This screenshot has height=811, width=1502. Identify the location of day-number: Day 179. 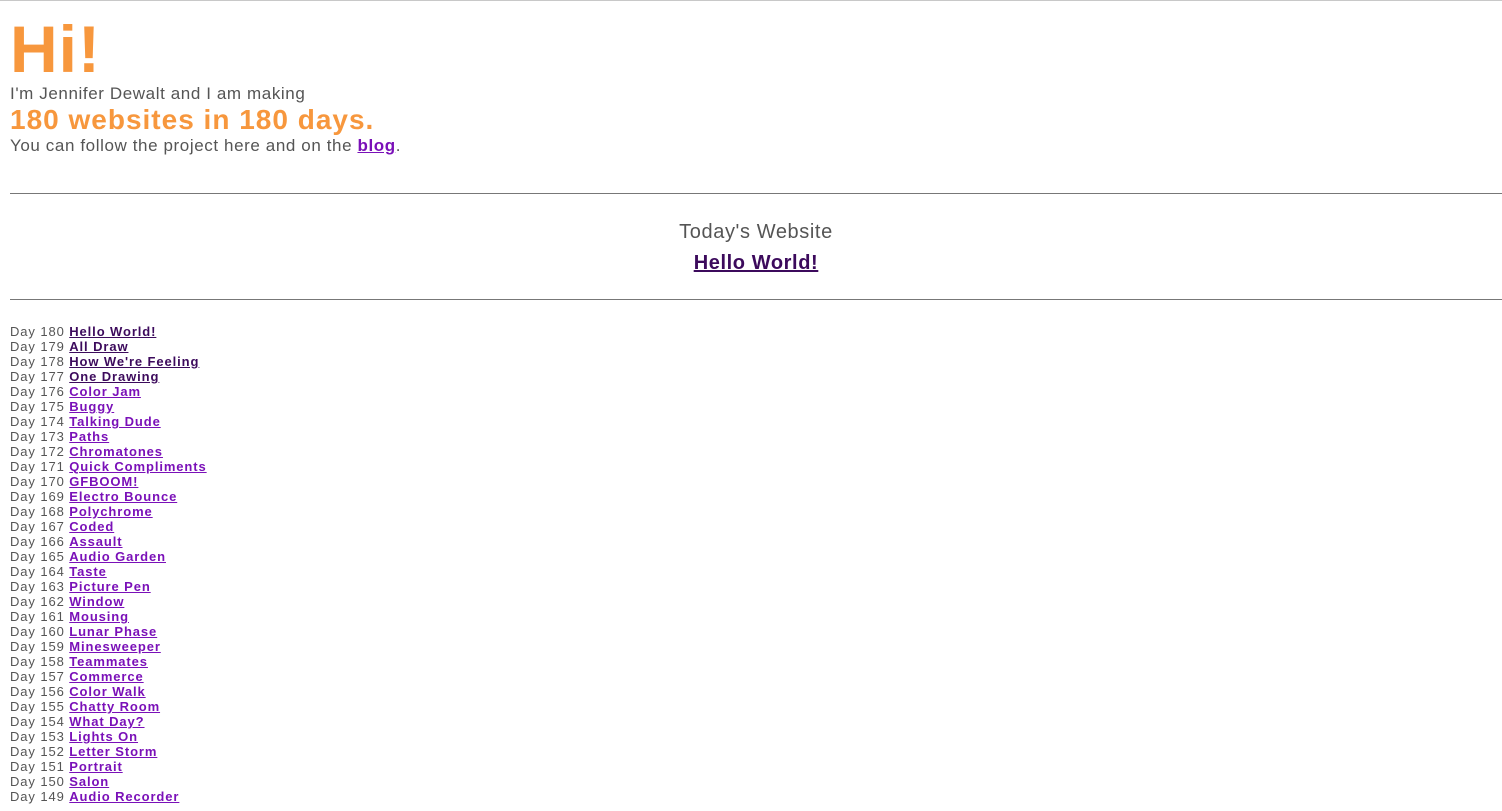
(37, 346).